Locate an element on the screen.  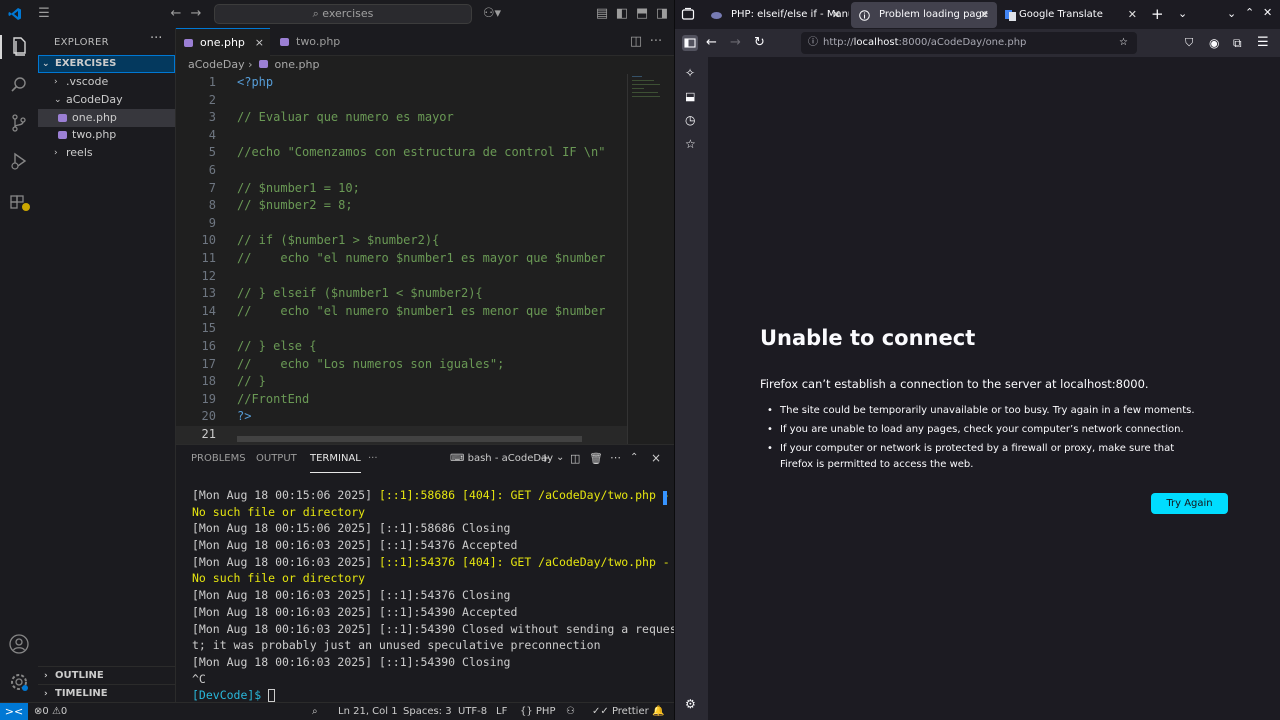
copilot-icon: ⚇▾ is located at coordinates (492, 14).